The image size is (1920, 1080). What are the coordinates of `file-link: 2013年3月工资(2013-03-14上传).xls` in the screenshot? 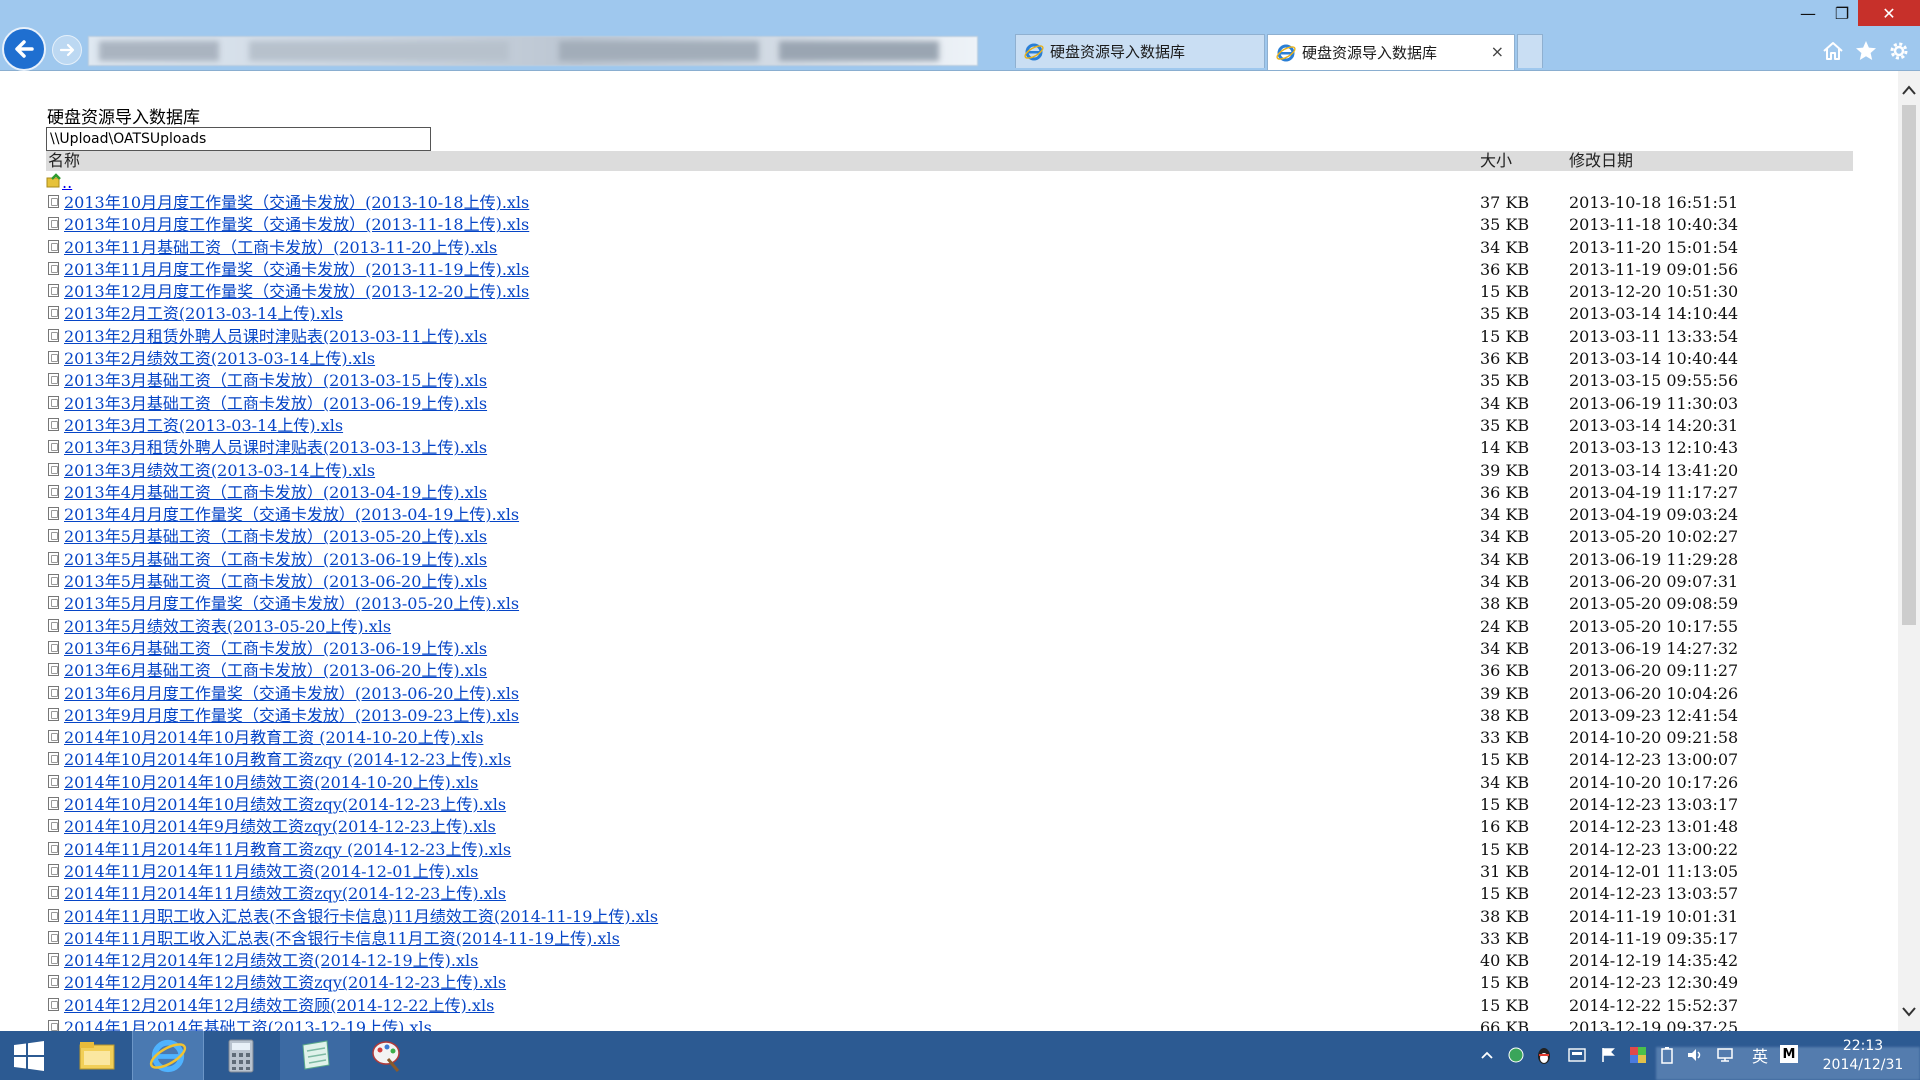 It's located at (203, 426).